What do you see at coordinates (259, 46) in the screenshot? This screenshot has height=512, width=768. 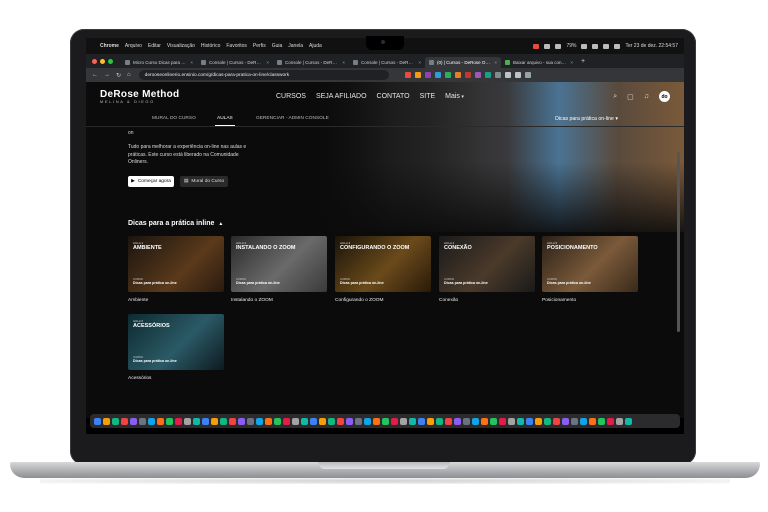 I see `menu-item-perfis: Perfis` at bounding box center [259, 46].